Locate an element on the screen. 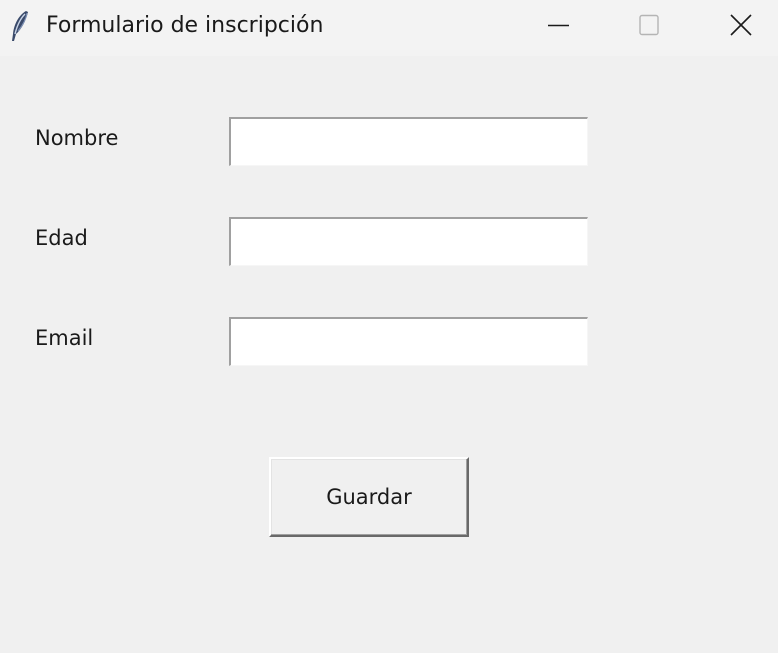  minimize-button is located at coordinates (558, 26).